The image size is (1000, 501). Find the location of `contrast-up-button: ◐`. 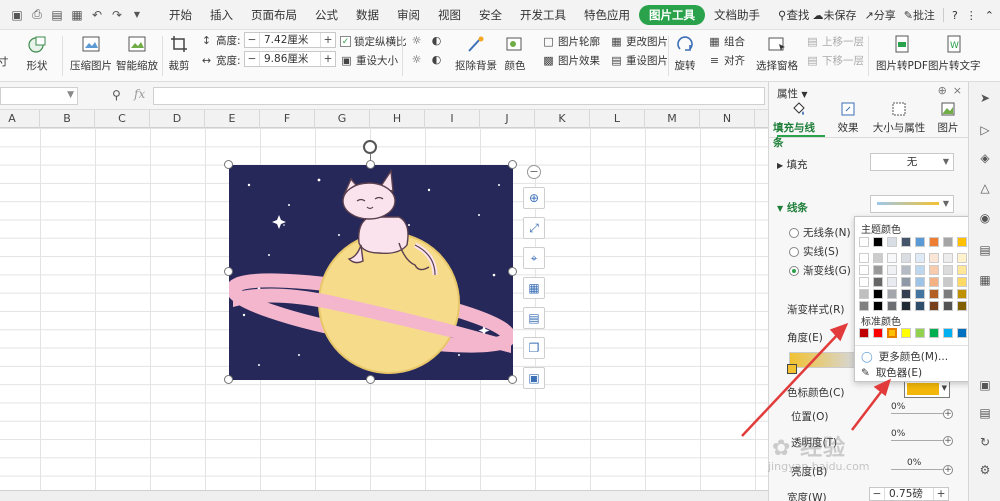

contrast-up-button: ◐ is located at coordinates (436, 40).